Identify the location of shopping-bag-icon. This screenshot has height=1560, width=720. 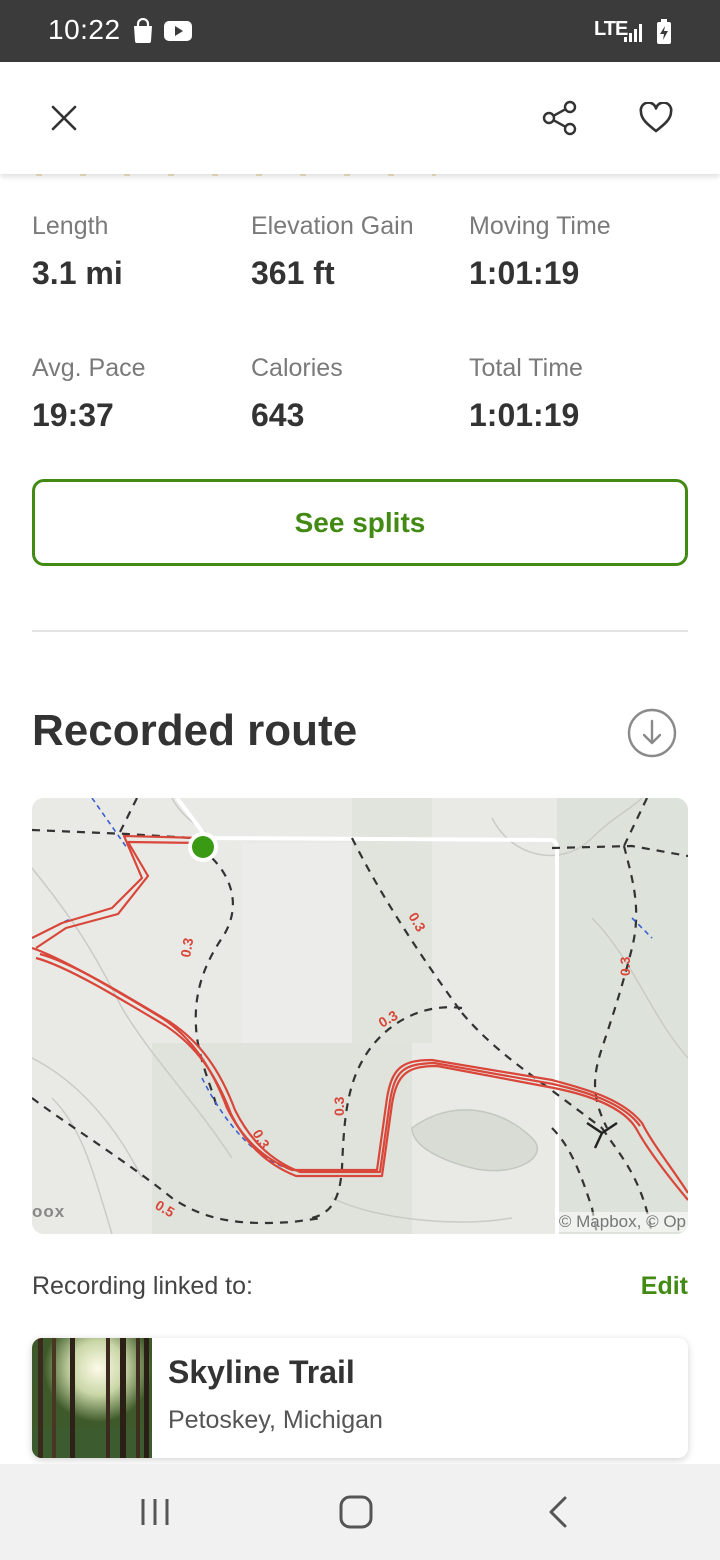
(143, 30).